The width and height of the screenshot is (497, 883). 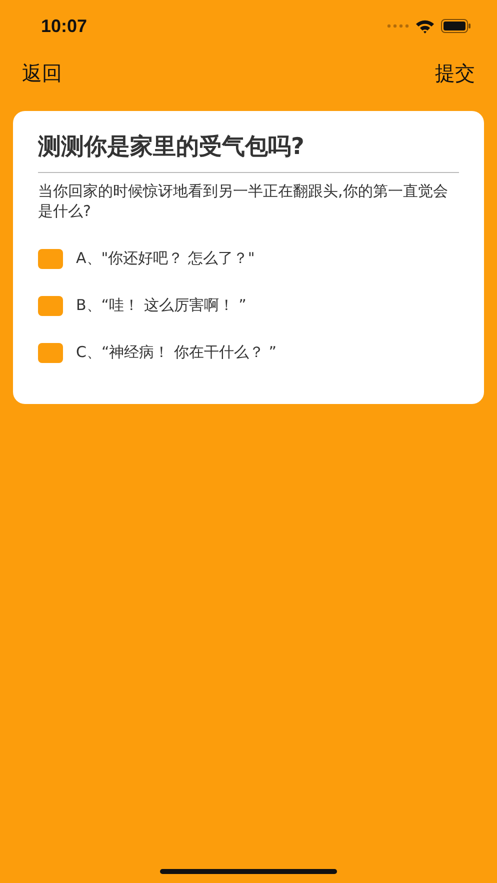 What do you see at coordinates (64, 26) in the screenshot?
I see `status-time: 10:07` at bounding box center [64, 26].